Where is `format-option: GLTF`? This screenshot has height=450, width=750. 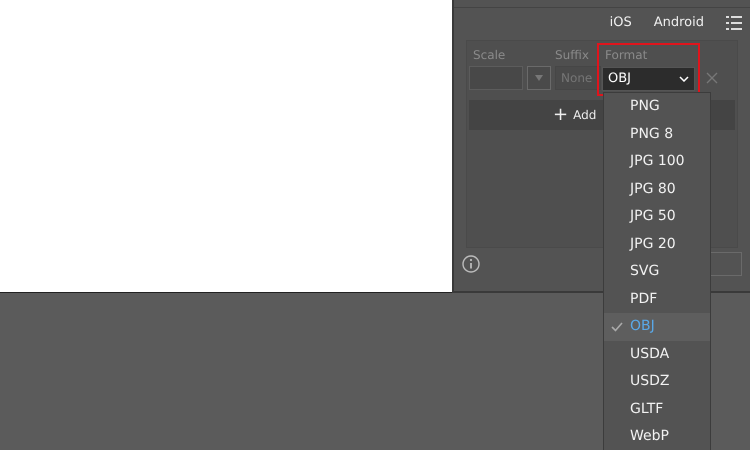
format-option: GLTF is located at coordinates (657, 409).